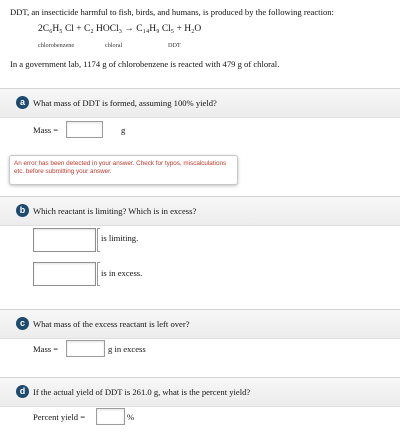 The width and height of the screenshot is (400, 442). I want to click on part-a-mass-label: Mass =, so click(46, 130).